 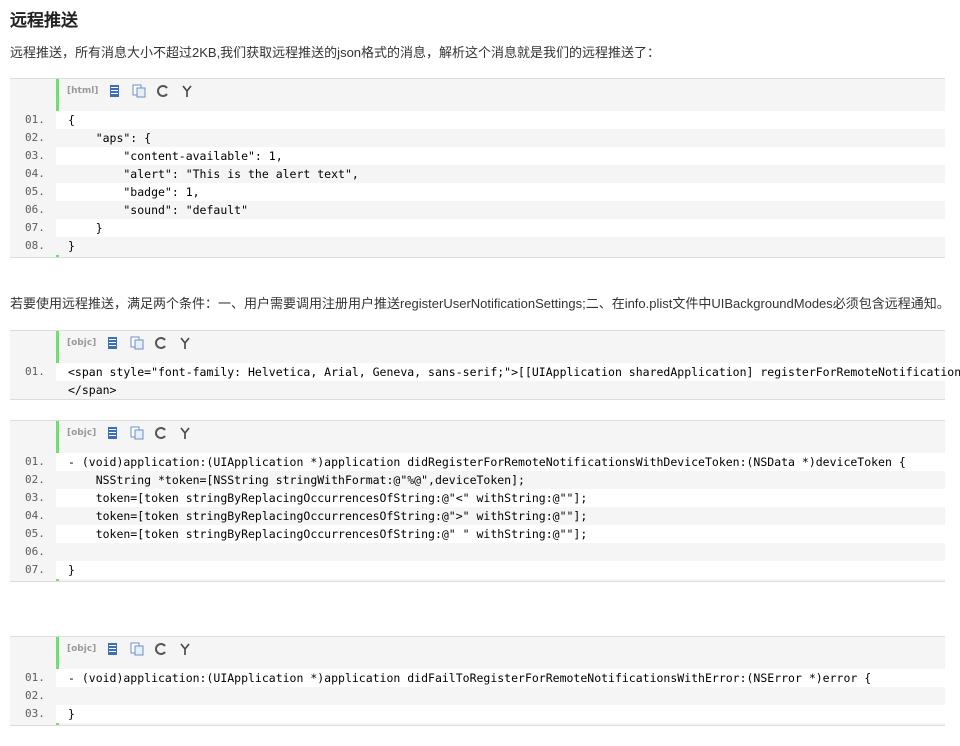 What do you see at coordinates (130, 91) in the screenshot?
I see `code-toolbar: [html]` at bounding box center [130, 91].